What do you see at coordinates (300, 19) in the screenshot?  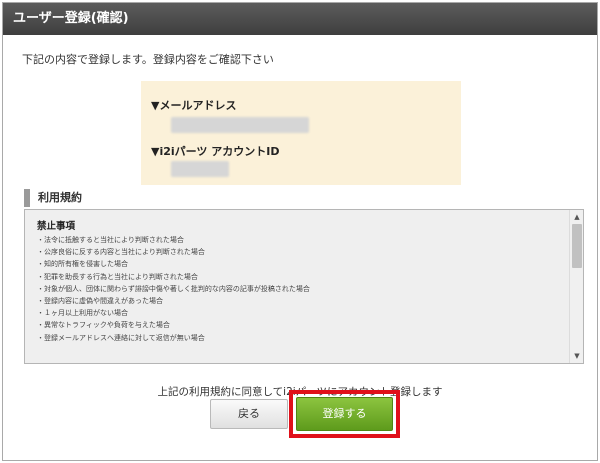 I see `panel-header: ユーザー登録(確認)` at bounding box center [300, 19].